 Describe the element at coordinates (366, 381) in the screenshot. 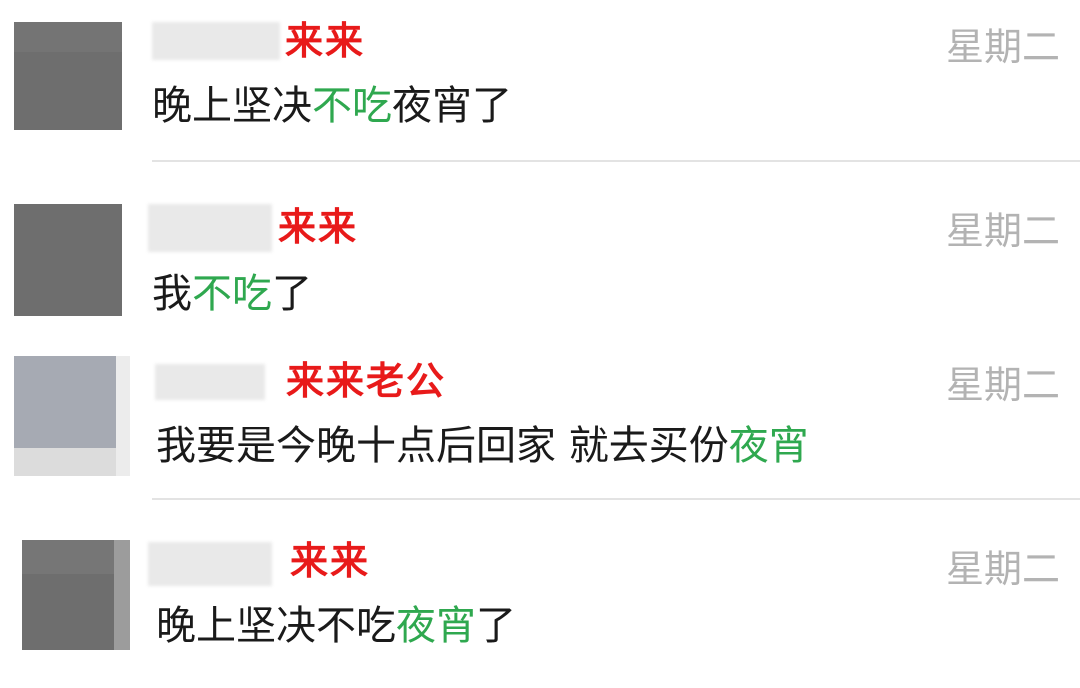

I see `sender-name: 来来老公` at that location.